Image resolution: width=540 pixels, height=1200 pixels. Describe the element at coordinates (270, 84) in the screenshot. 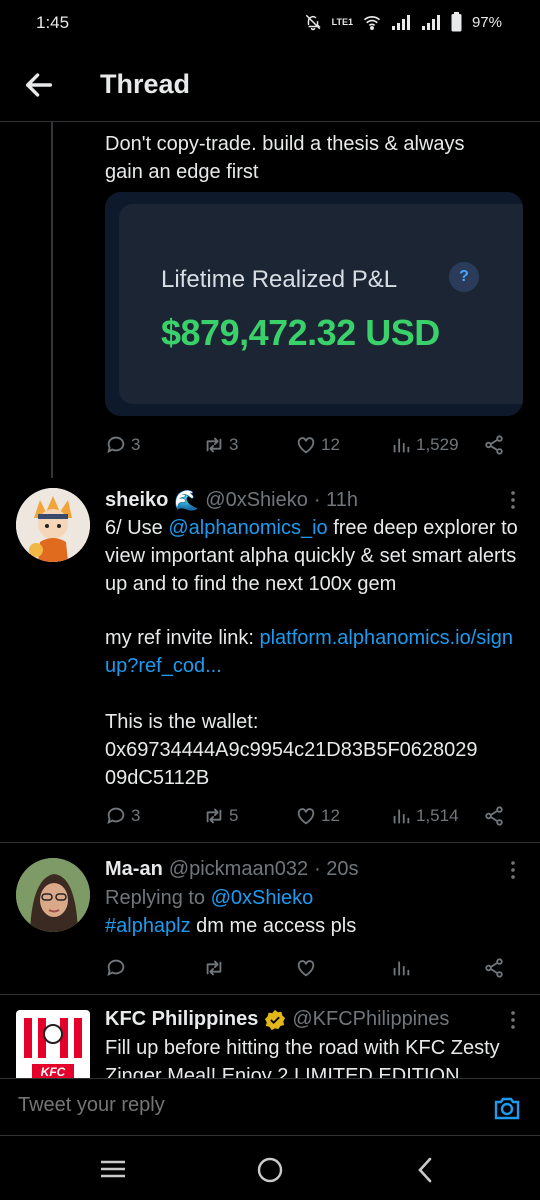

I see `thread-header: Thread` at that location.